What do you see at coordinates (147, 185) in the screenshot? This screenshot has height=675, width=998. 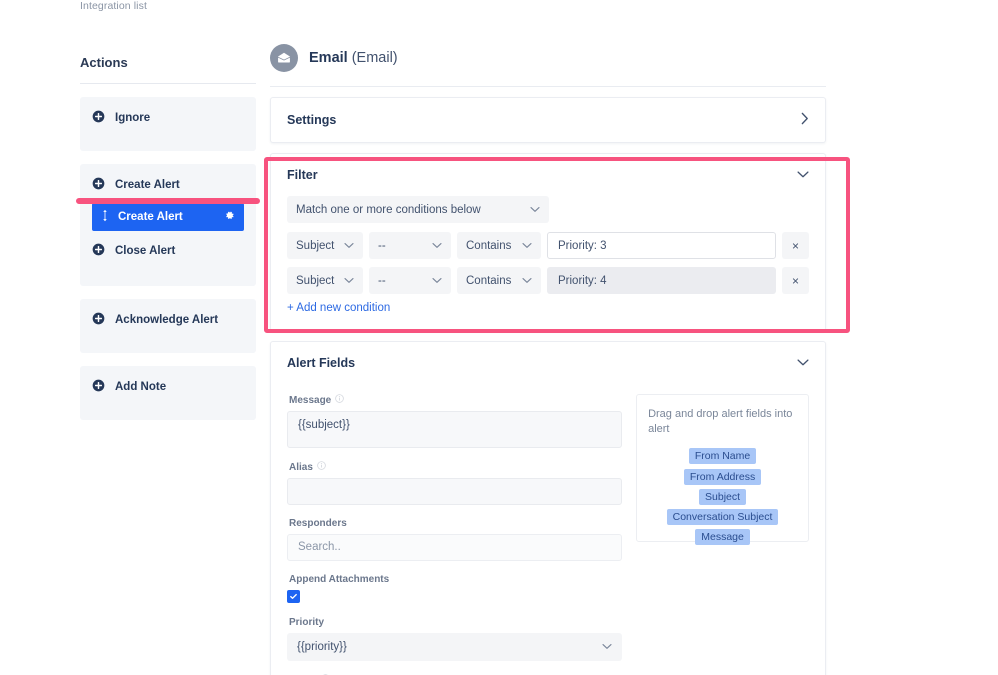 I see `action-label: Create Alert` at bounding box center [147, 185].